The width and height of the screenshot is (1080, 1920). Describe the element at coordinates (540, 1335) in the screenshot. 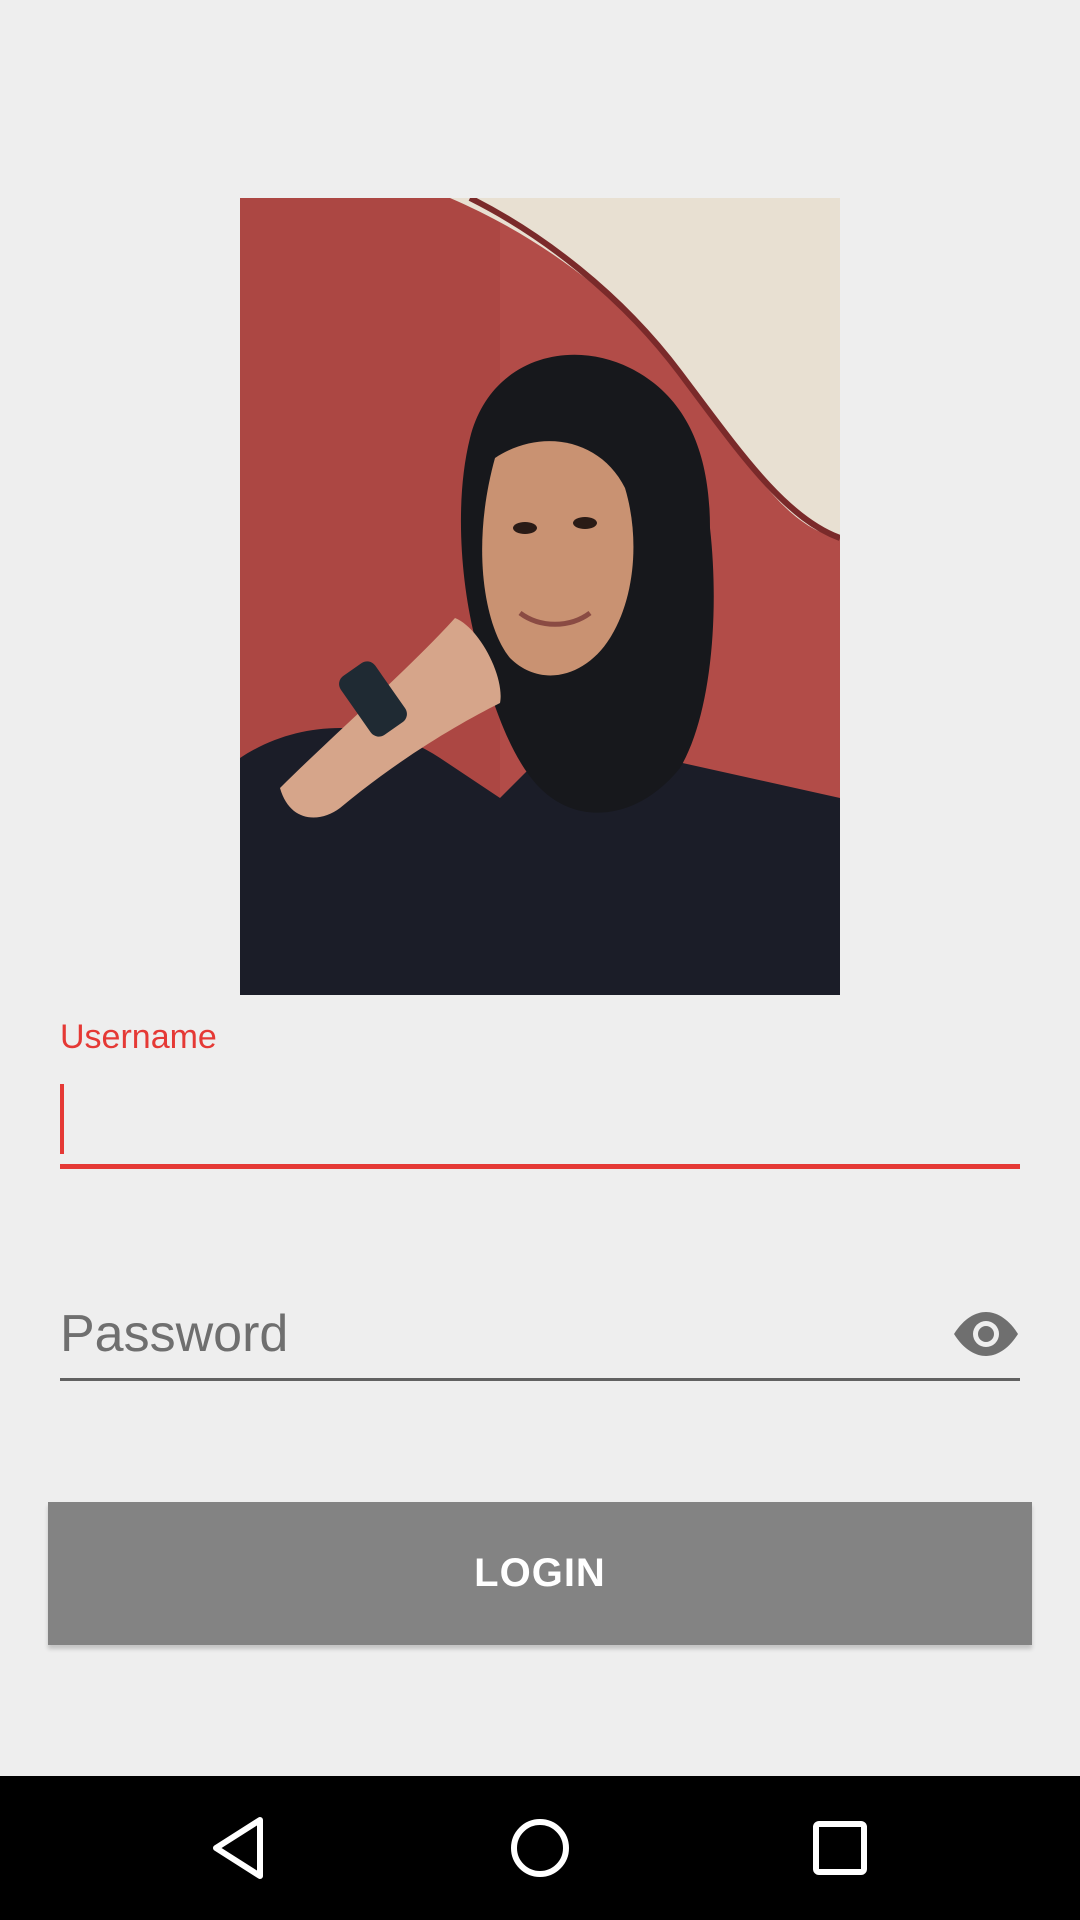

I see `password-field: Password` at that location.